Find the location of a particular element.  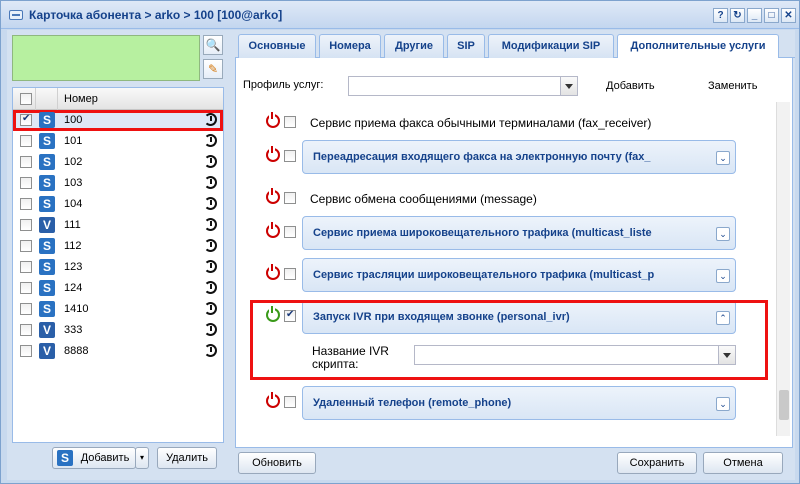

table-row: S 103 is located at coordinates (118, 183).